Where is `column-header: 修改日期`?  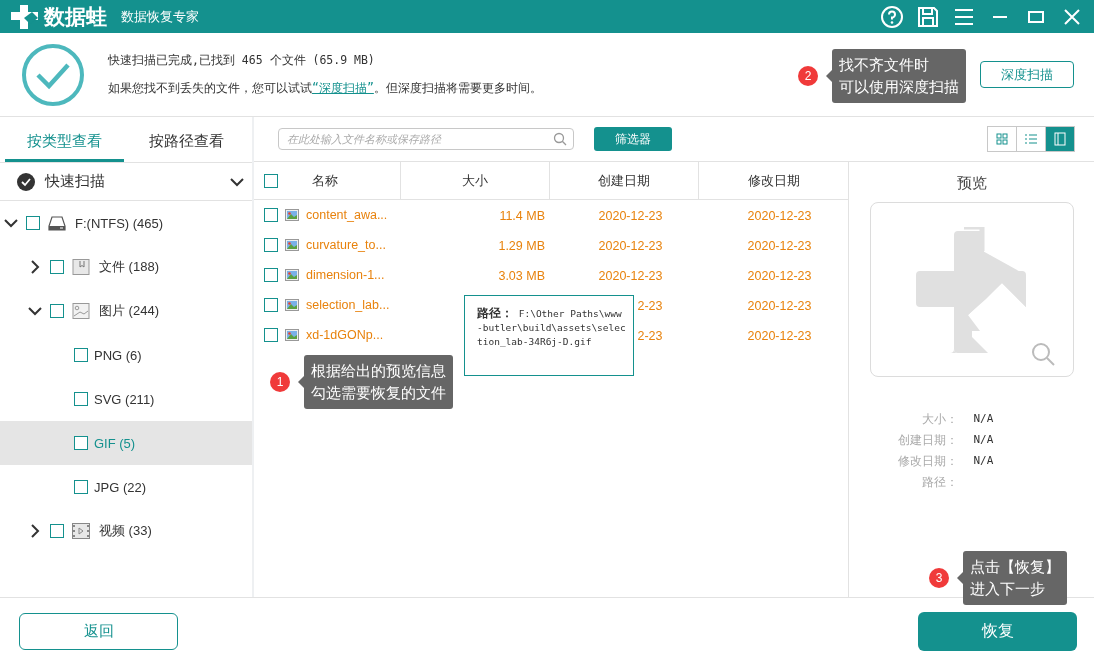 column-header: 修改日期 is located at coordinates (773, 180).